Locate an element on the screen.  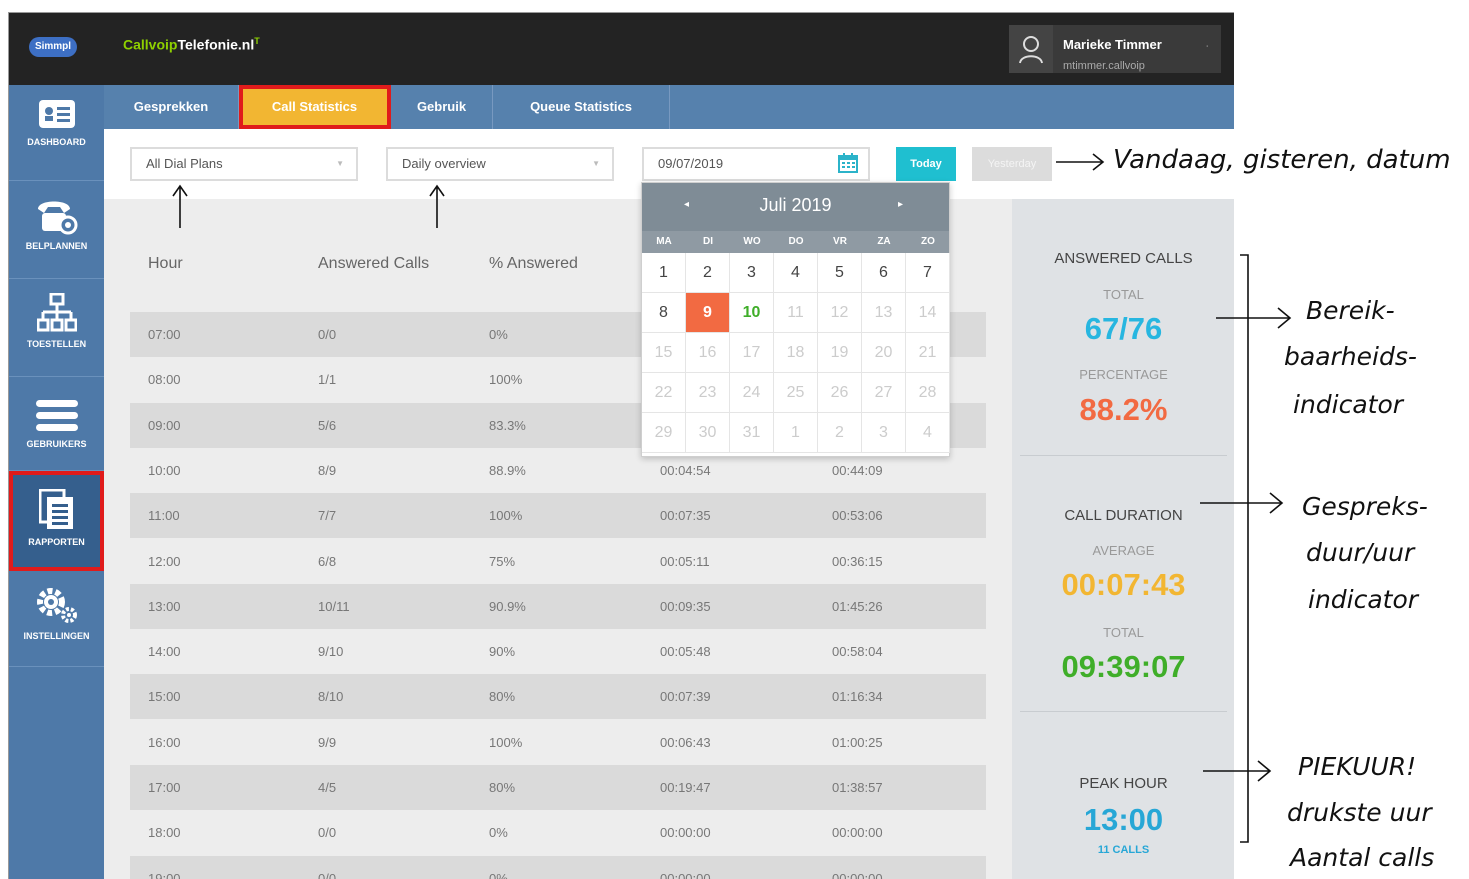
annotation-reach-3: indicator is located at coordinates (1348, 404).